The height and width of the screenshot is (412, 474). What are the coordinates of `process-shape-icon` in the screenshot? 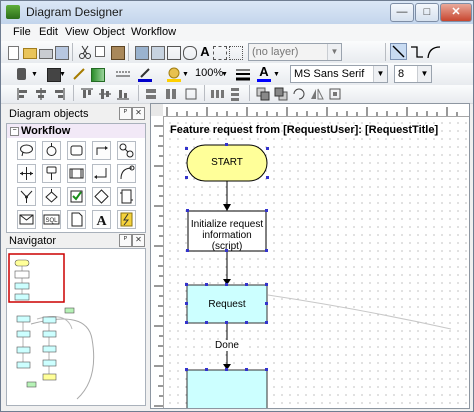 It's located at (76, 150).